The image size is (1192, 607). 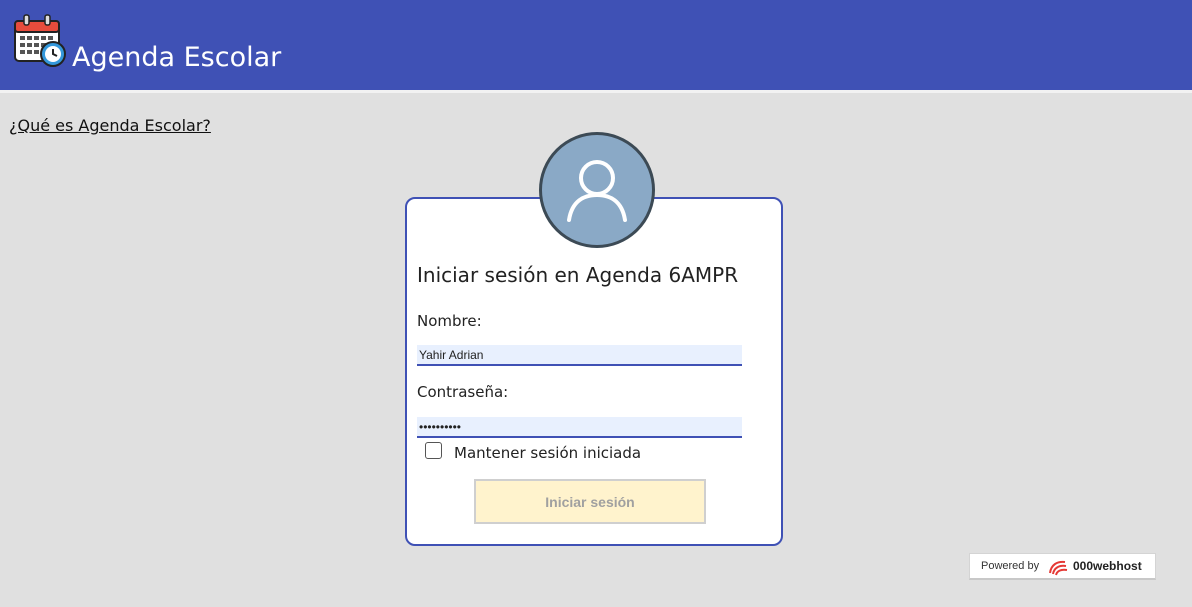 I want to click on remember-label: Mantener sesión iniciada, so click(x=547, y=453).